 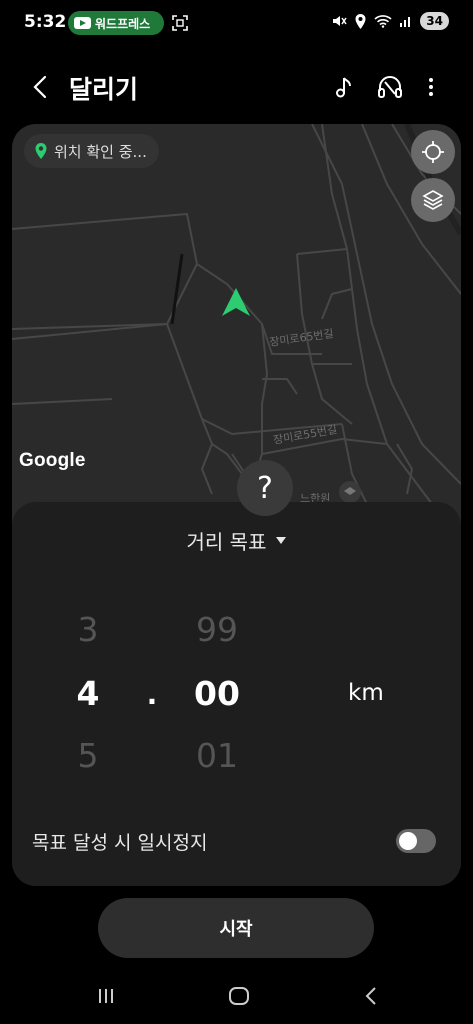 I want to click on location-icon, so click(x=360, y=21).